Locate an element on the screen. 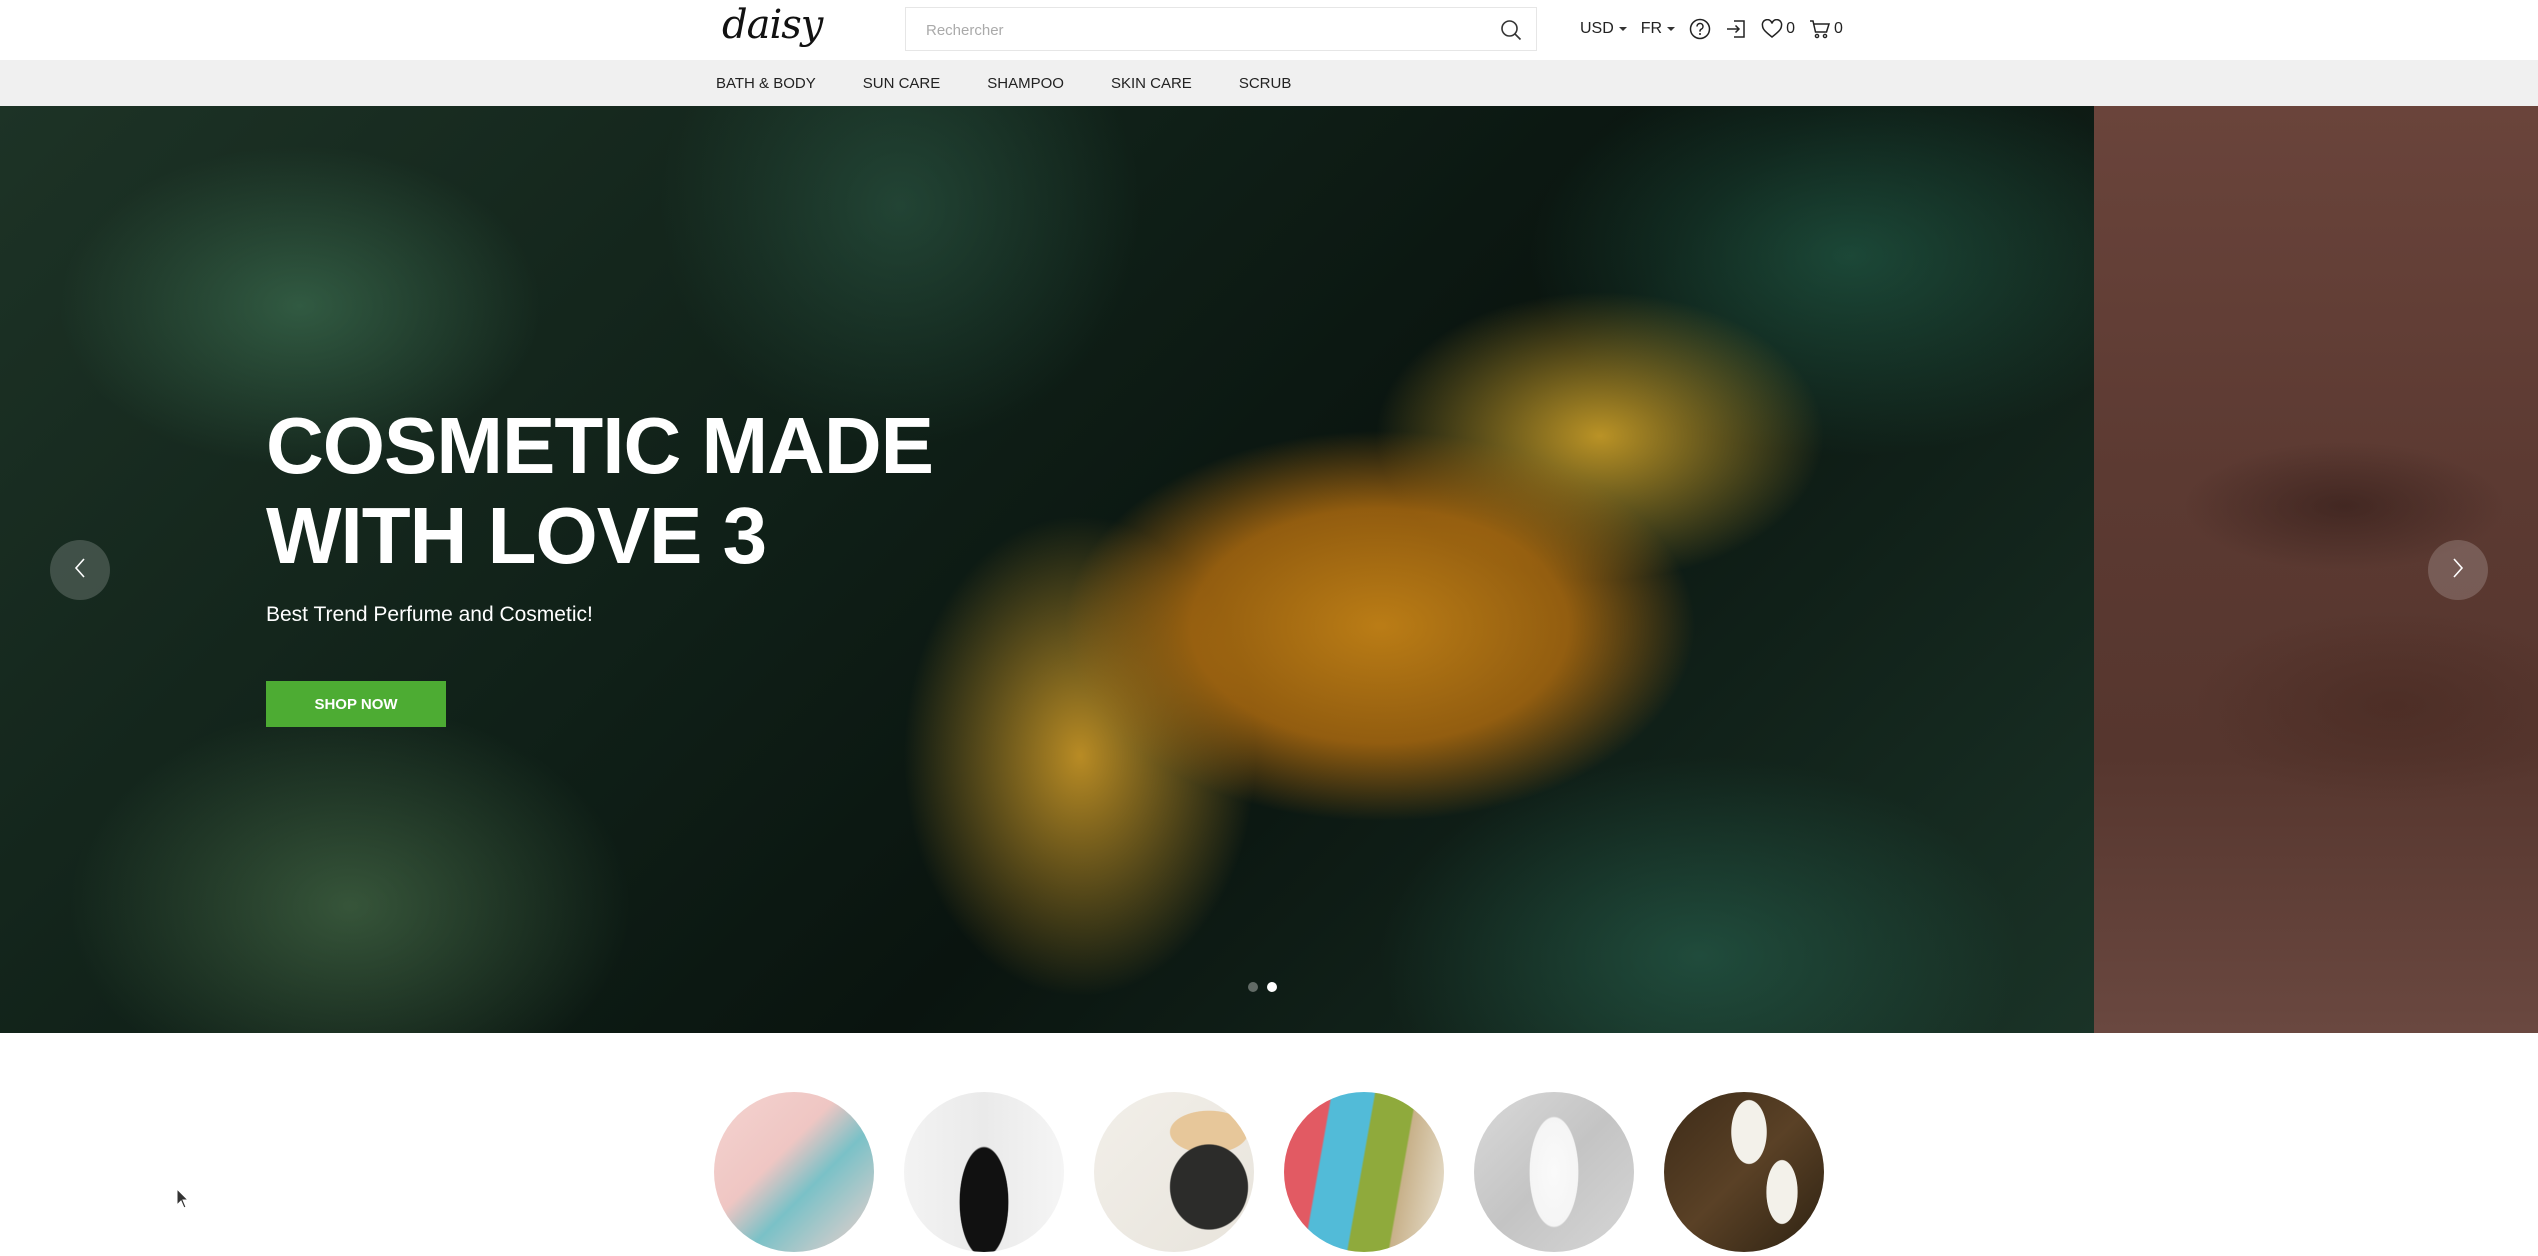 The height and width of the screenshot is (1256, 2538). wishlist-button: 0 is located at coordinates (1778, 29).